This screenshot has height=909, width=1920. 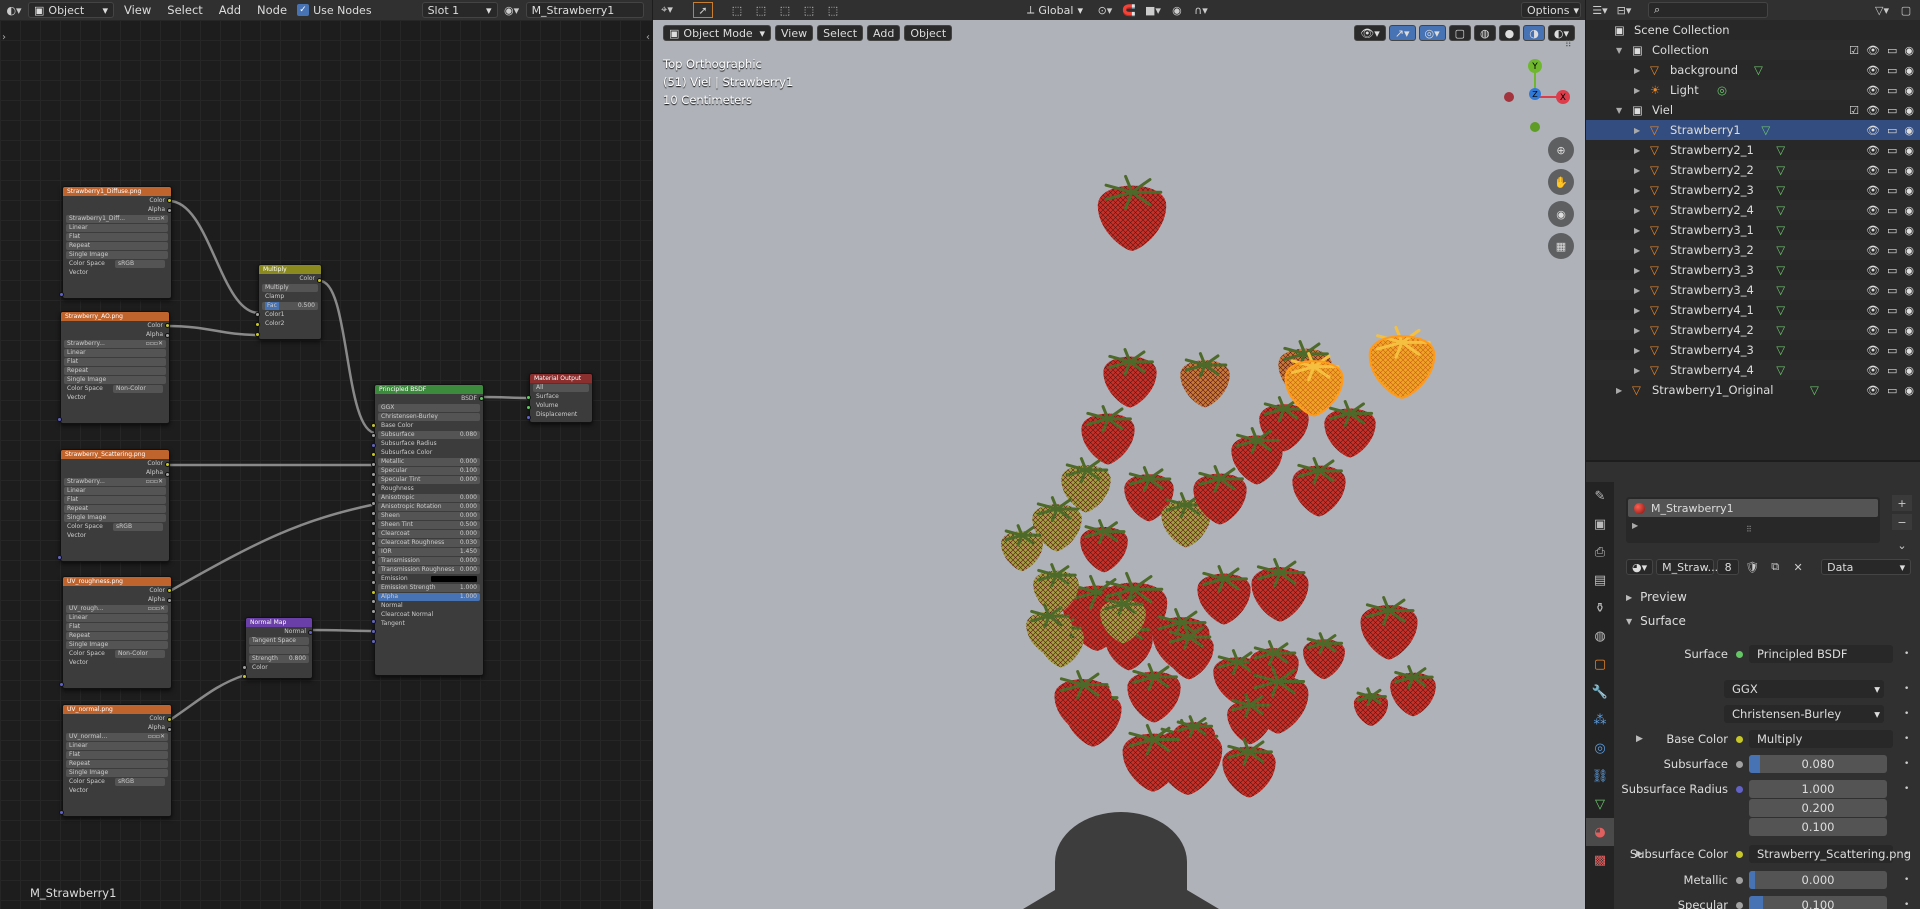 What do you see at coordinates (257, 314) in the screenshot?
I see `socket-fac-in` at bounding box center [257, 314].